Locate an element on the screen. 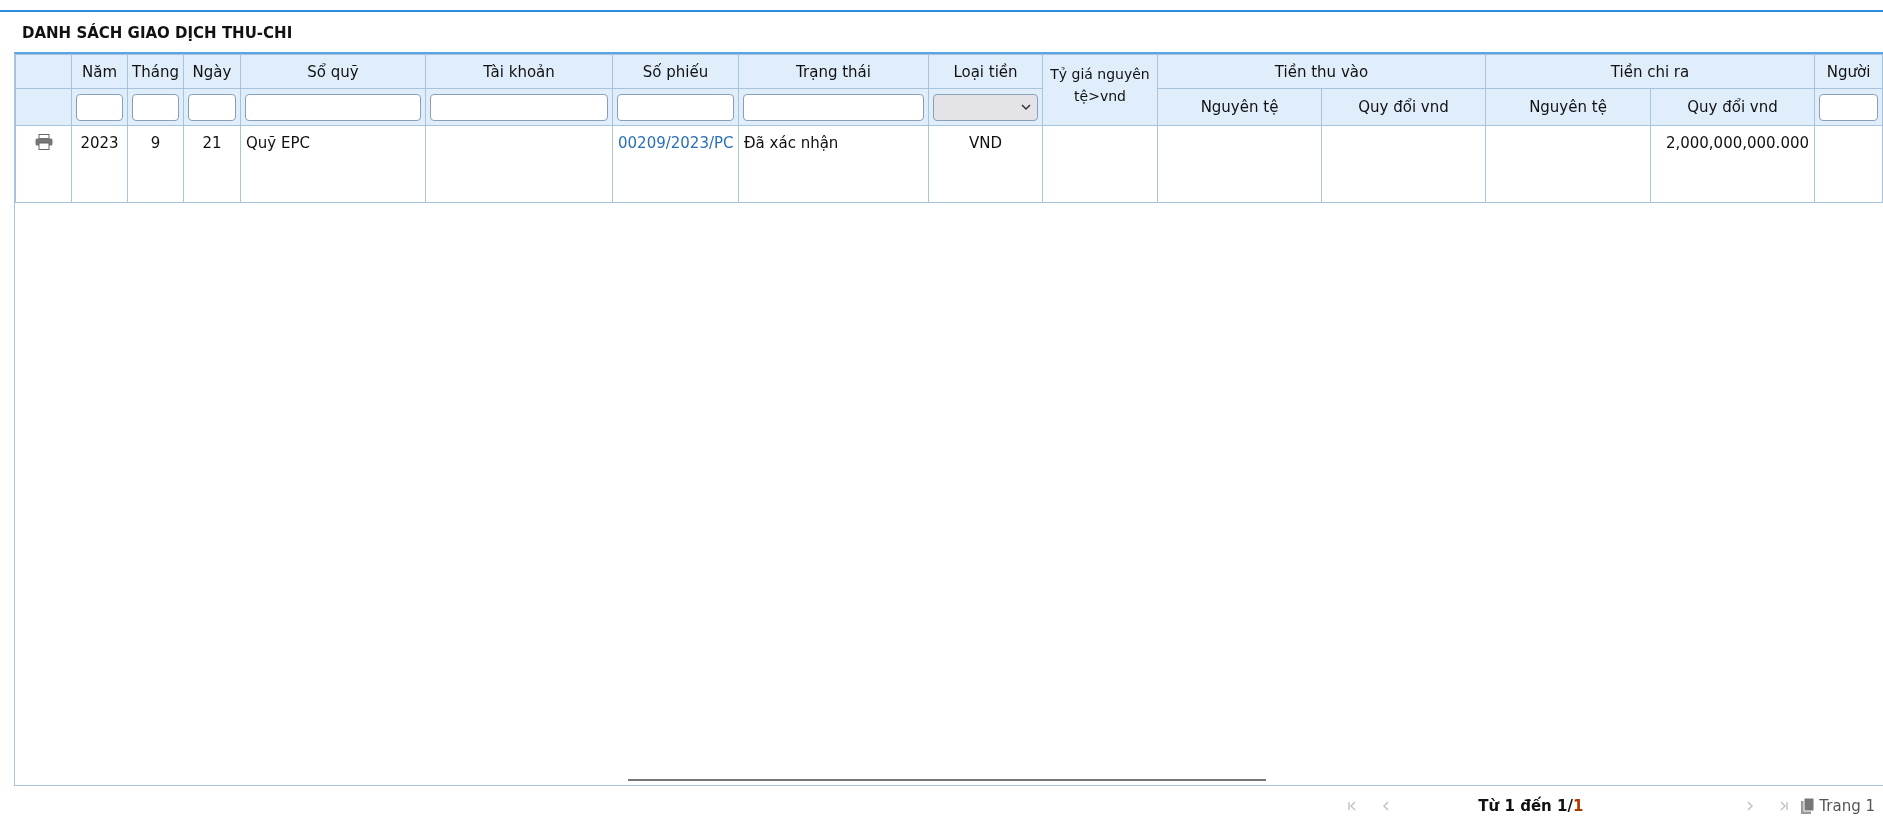  table-cell: Đã xác nhận is located at coordinates (833, 164).